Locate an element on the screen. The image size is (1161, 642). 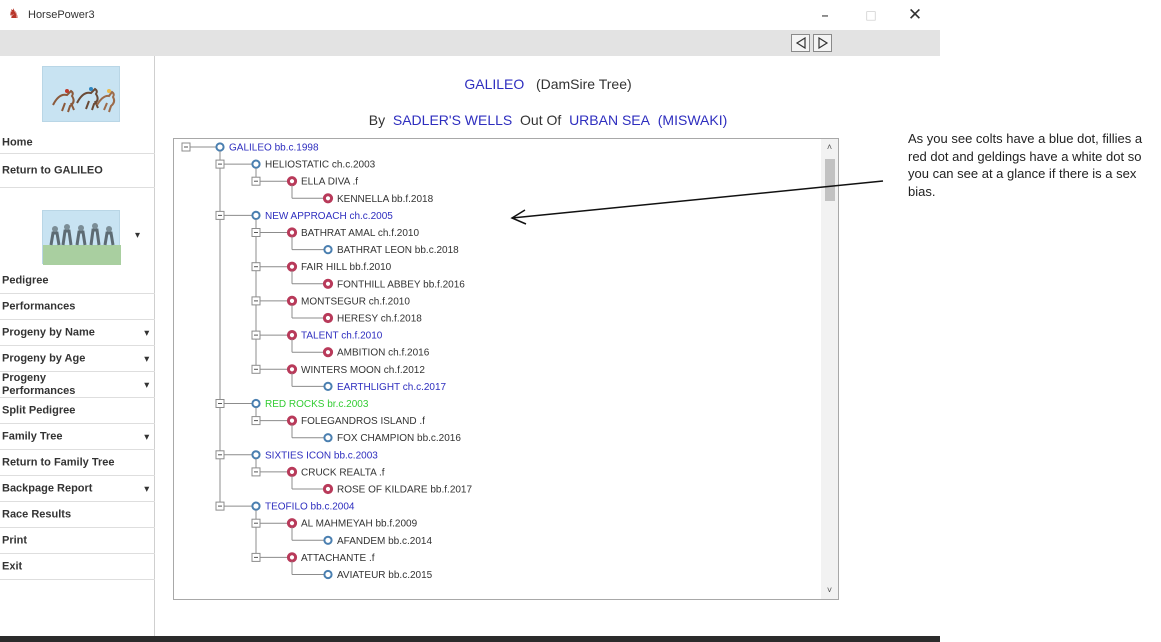
sidebar-item-return-to-family-tree: Return to Family Tree is located at coordinates (77, 463).